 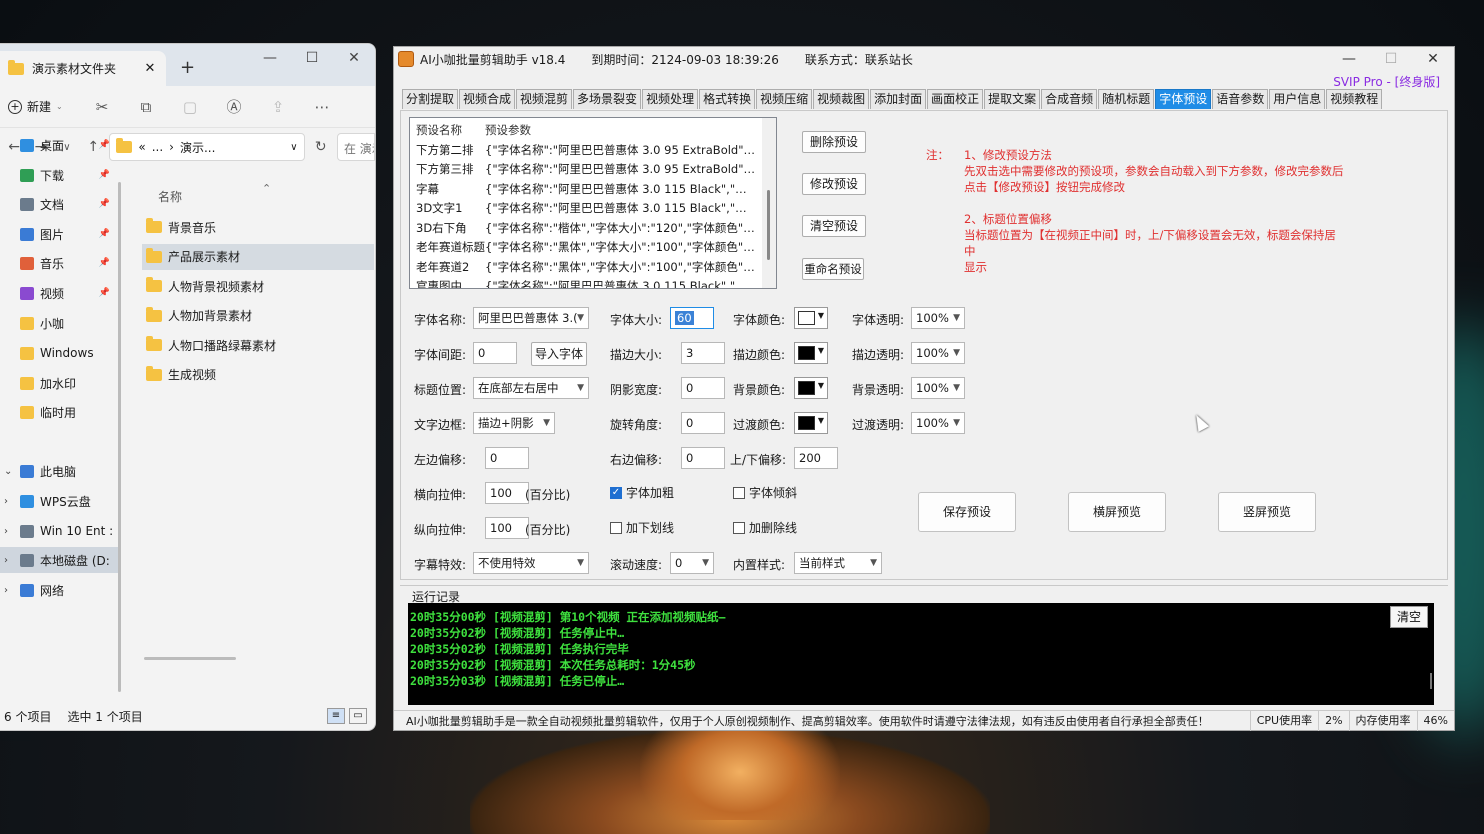 I want to click on stroke-size-input: 3, so click(x=703, y=353).